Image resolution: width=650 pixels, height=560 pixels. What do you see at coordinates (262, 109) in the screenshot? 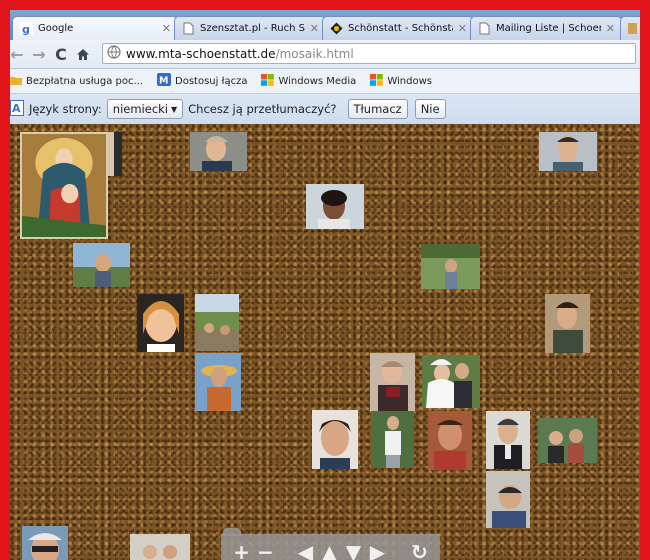
I see `translate-question: Chcesz ją przetłumaczyć?` at bounding box center [262, 109].